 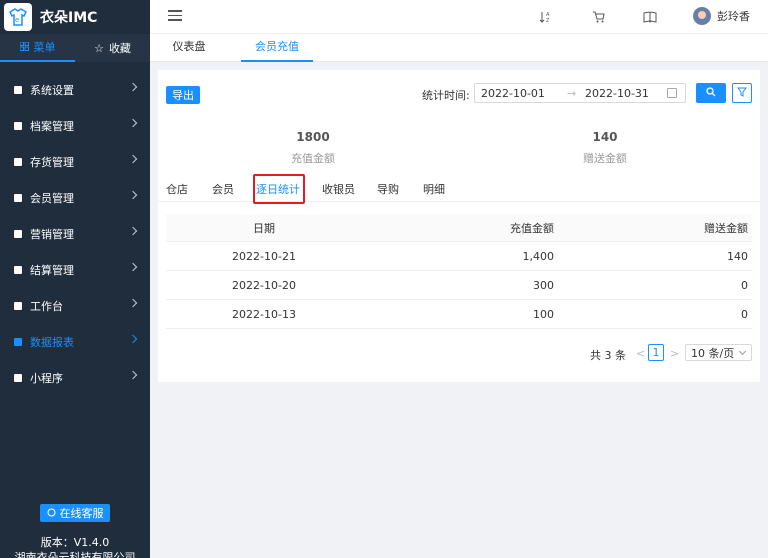 I want to click on logo-icon: e, so click(x=18, y=17).